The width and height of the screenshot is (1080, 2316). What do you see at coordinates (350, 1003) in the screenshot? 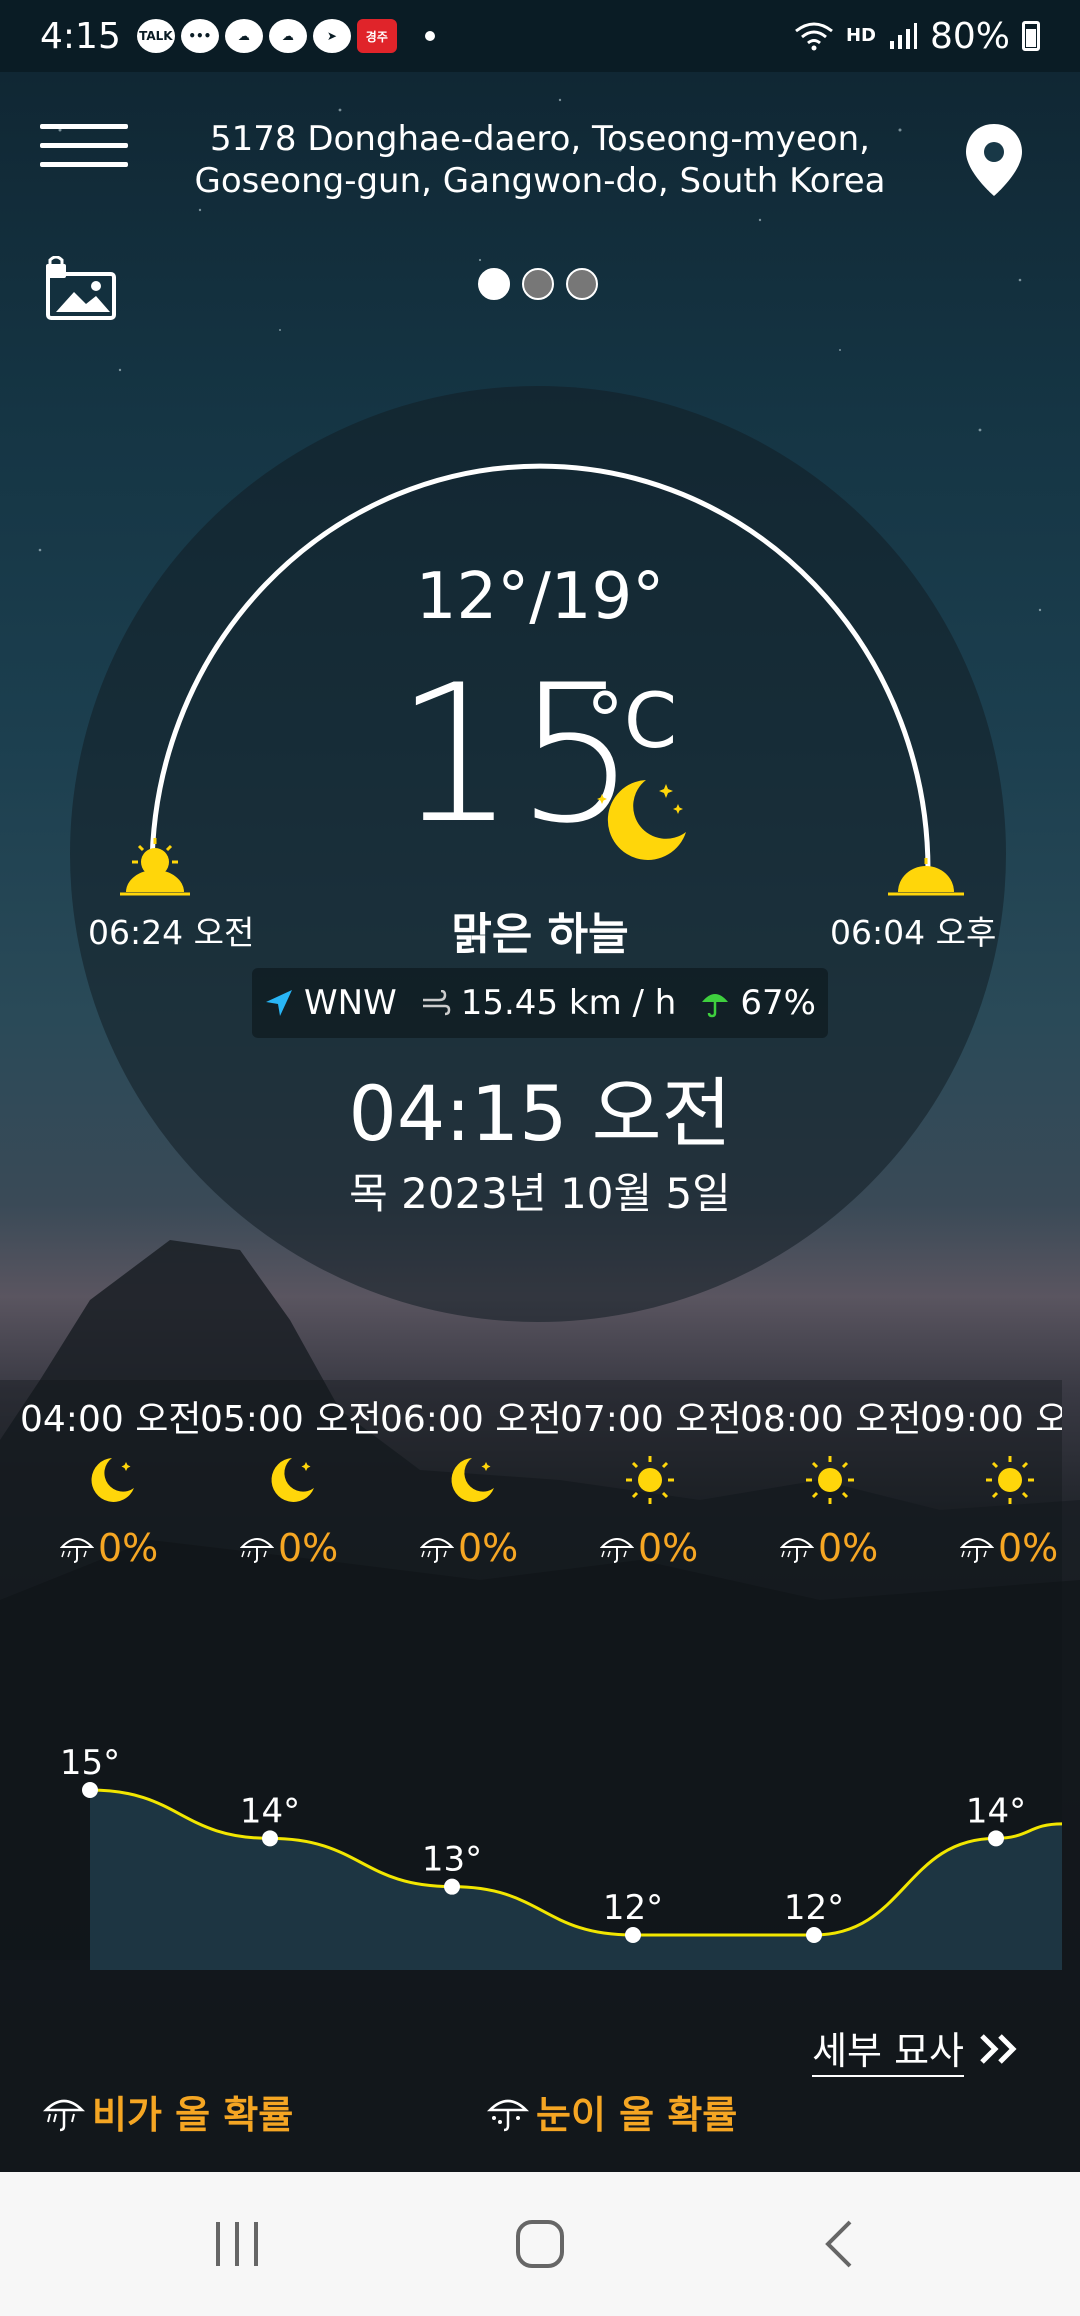
I see `wind-direction: WNW` at bounding box center [350, 1003].